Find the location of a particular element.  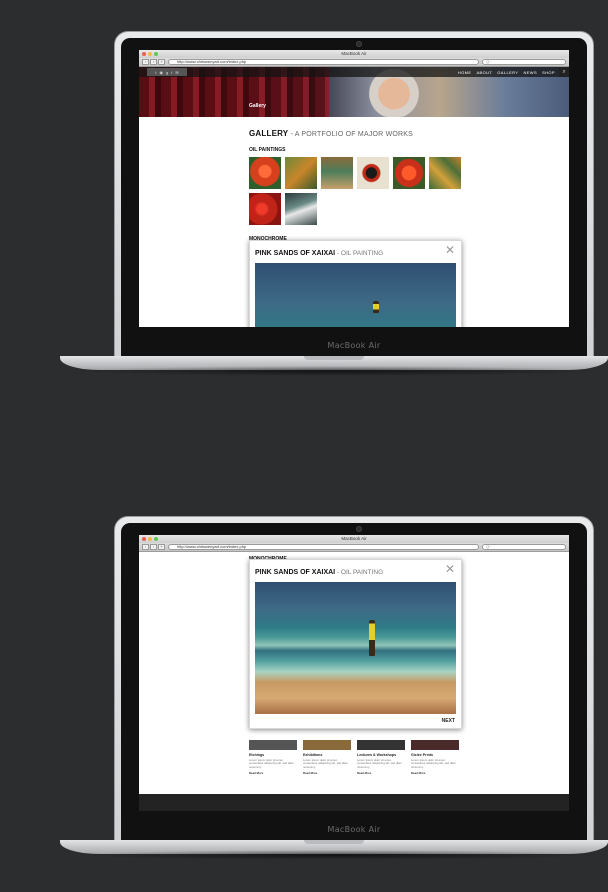

menu-item-shop: SHOP is located at coordinates (548, 72).